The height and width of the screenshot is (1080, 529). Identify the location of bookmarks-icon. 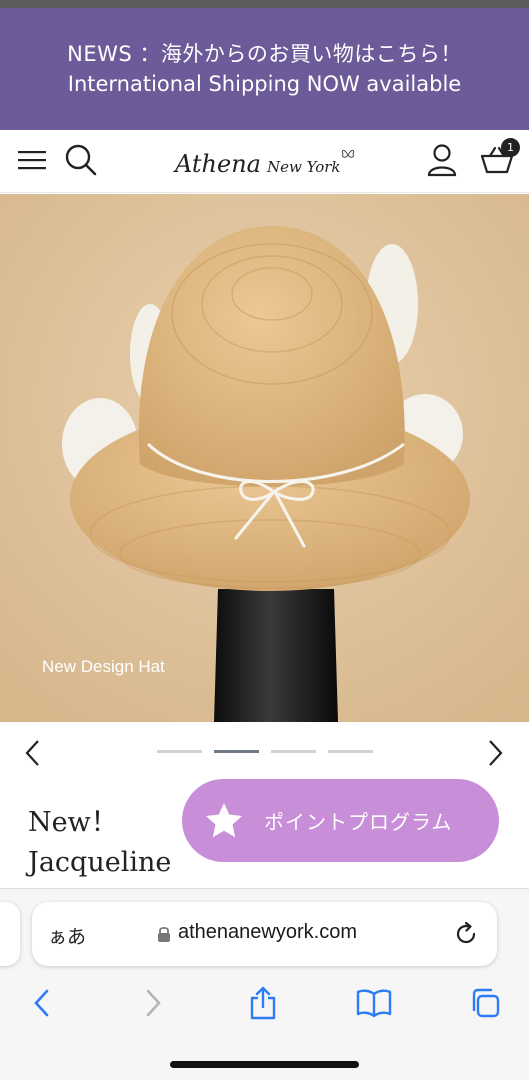
(374, 1003).